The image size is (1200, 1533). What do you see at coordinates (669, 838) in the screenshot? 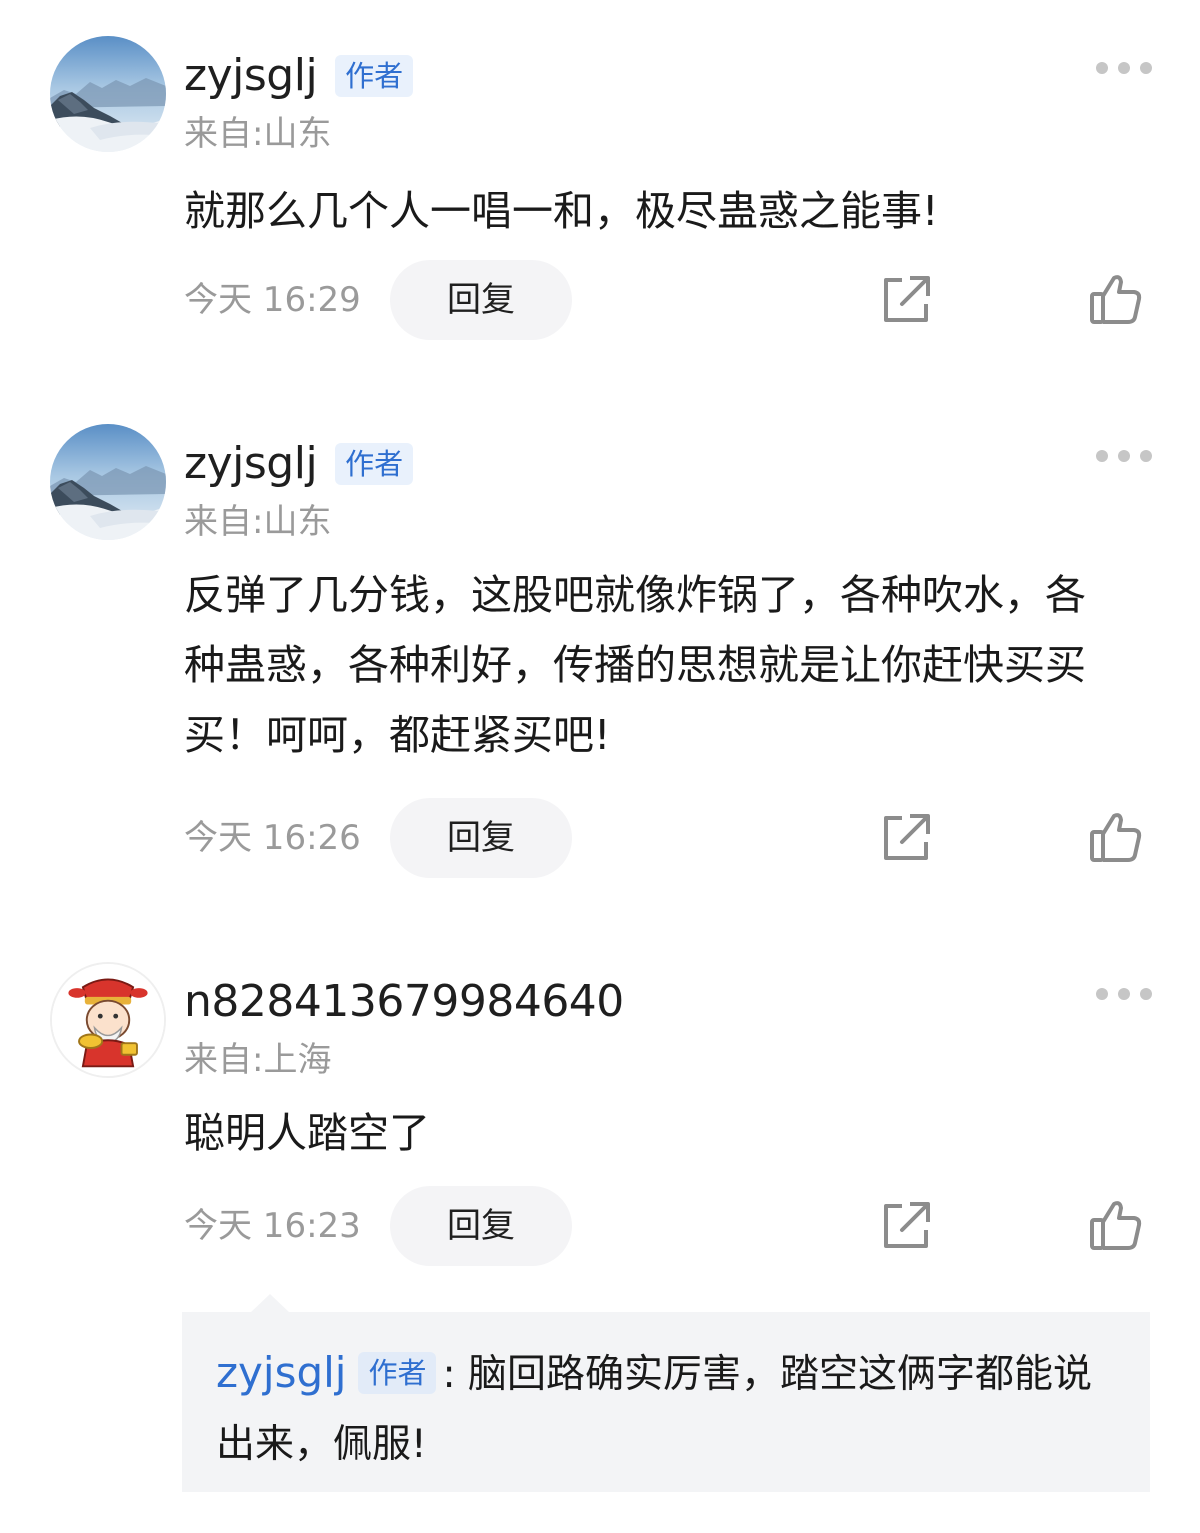
I see `comment-actions: 今天 16:26 回复` at bounding box center [669, 838].